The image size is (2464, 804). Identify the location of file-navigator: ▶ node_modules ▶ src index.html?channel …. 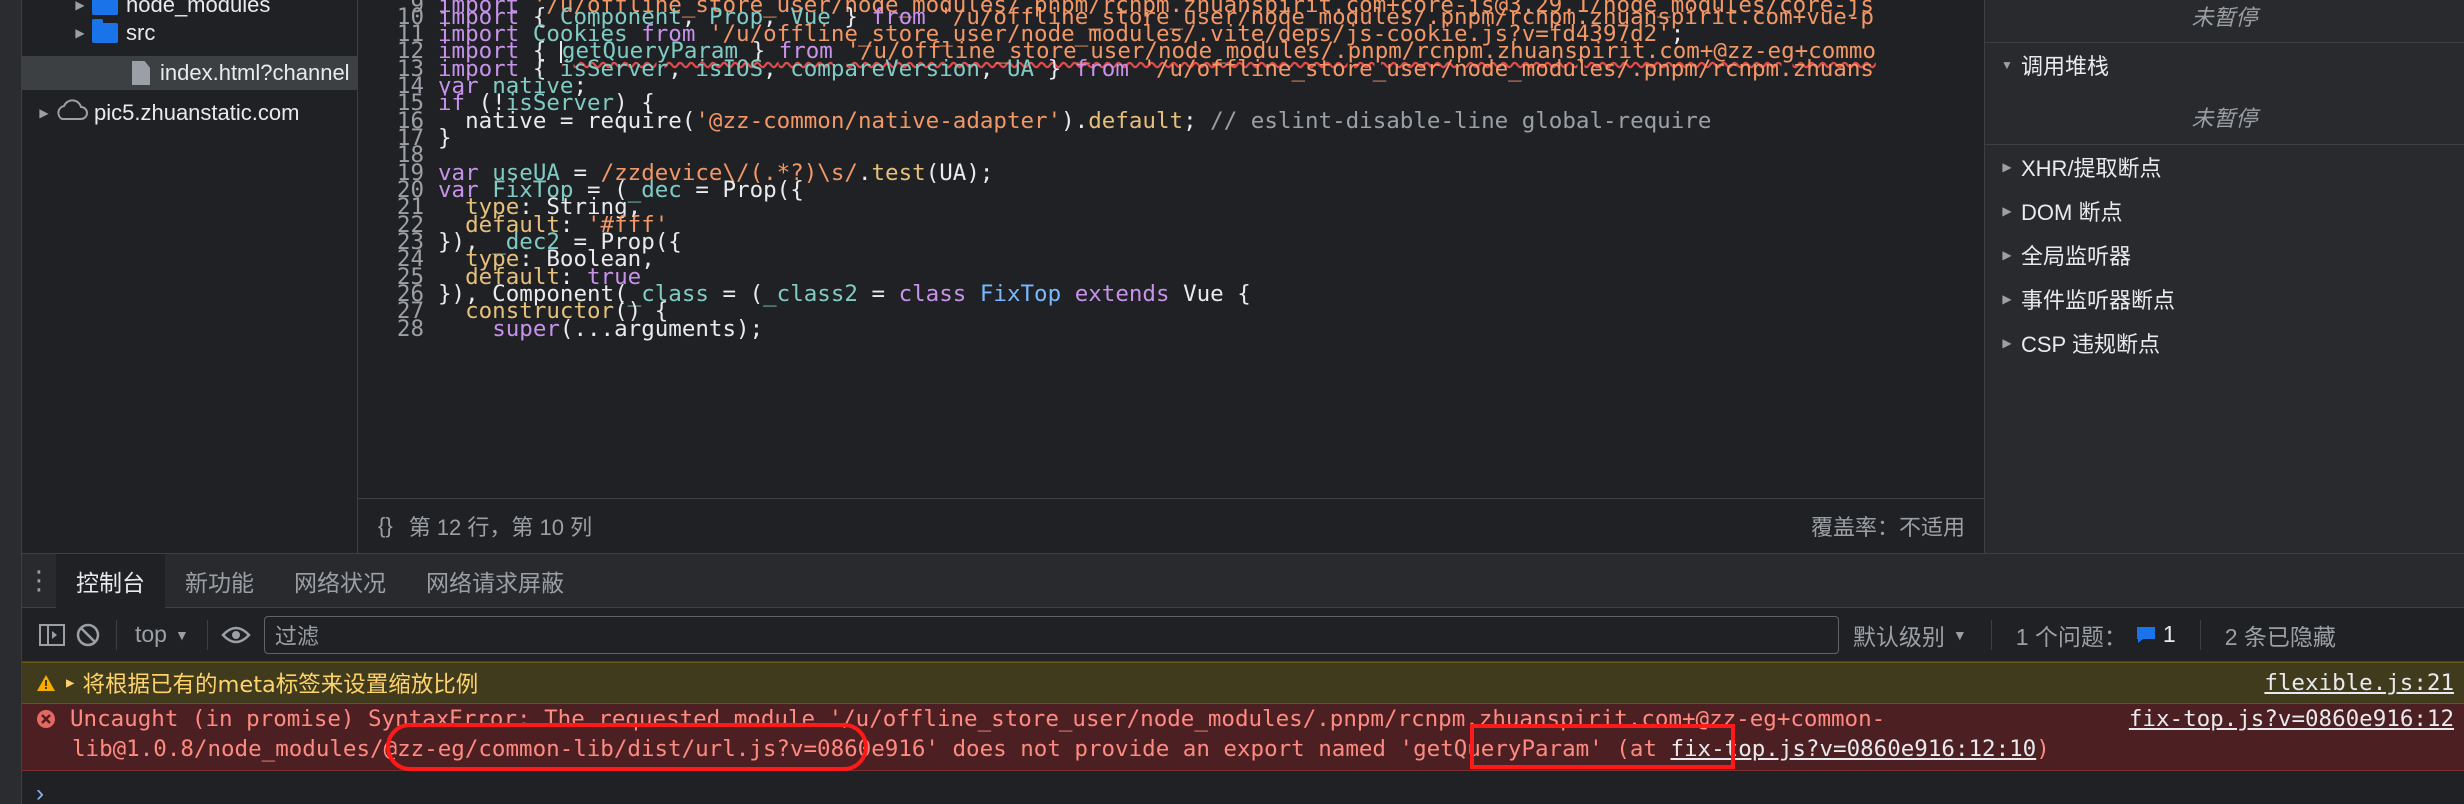
(190, 276).